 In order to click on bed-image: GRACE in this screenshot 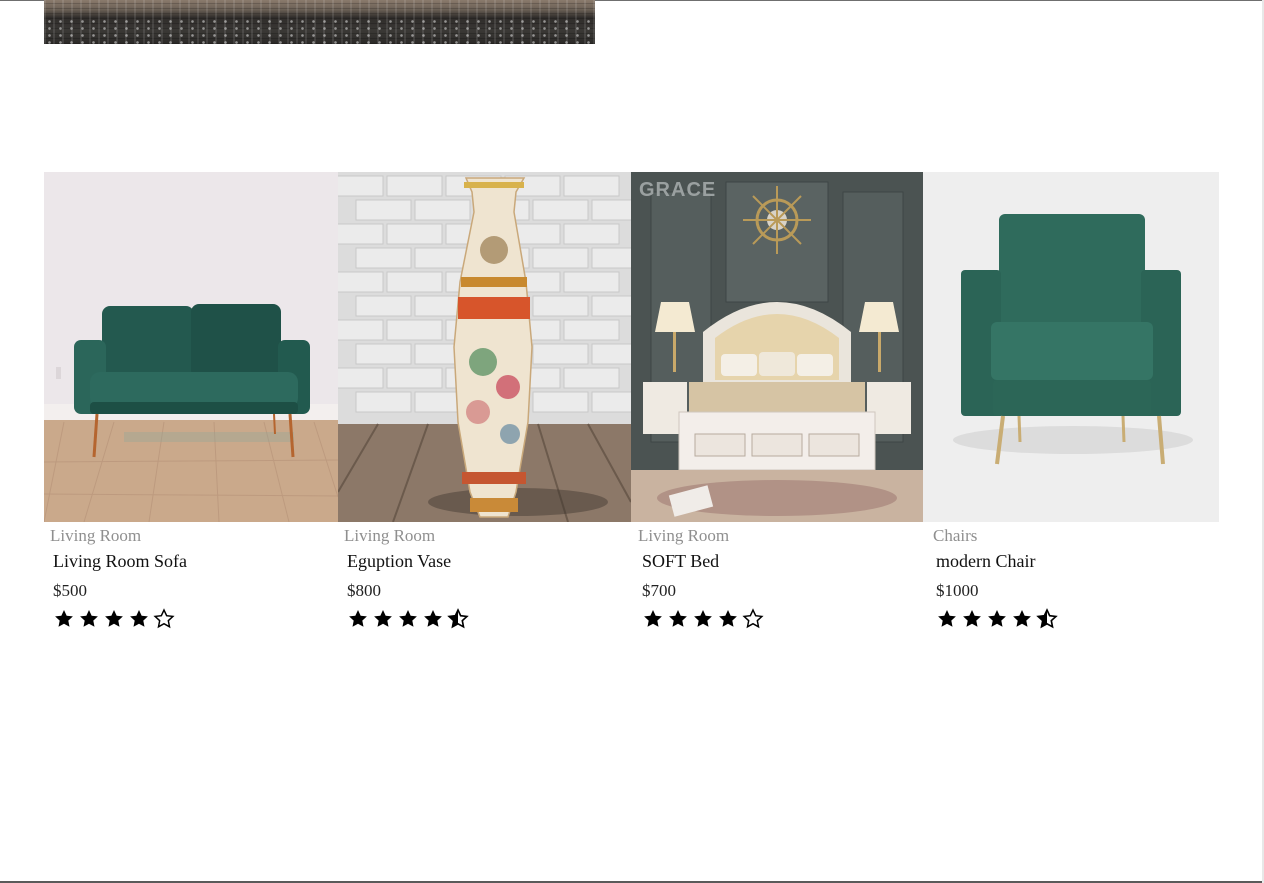, I will do `click(777, 347)`.